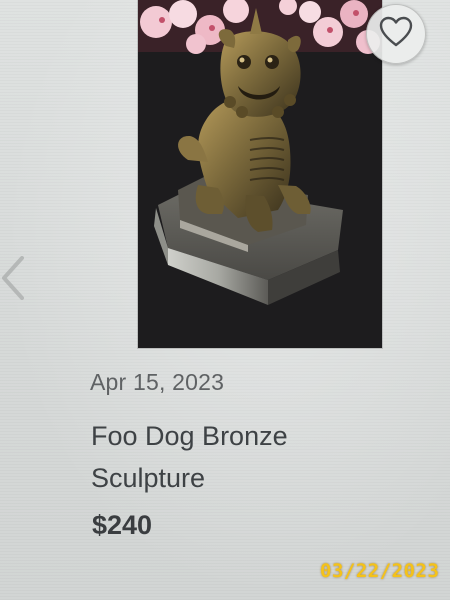 Image resolution: width=450 pixels, height=600 pixels. What do you see at coordinates (17, 278) in the screenshot?
I see `chevron-left-icon` at bounding box center [17, 278].